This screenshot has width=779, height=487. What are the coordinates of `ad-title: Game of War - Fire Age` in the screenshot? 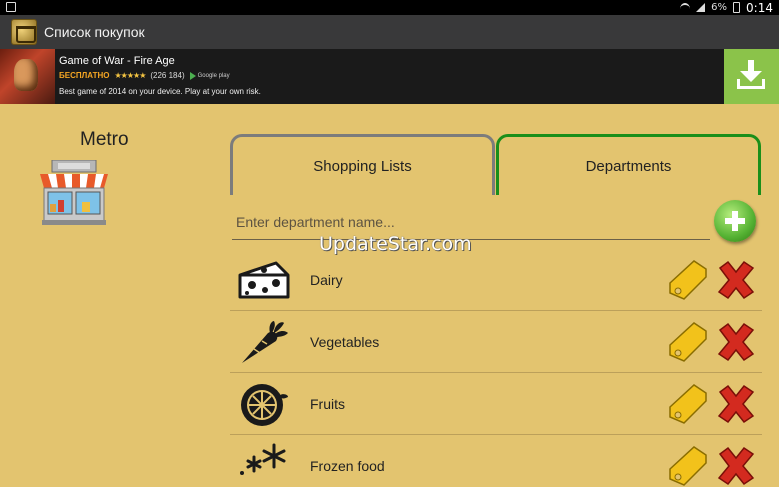 It's located at (117, 61).